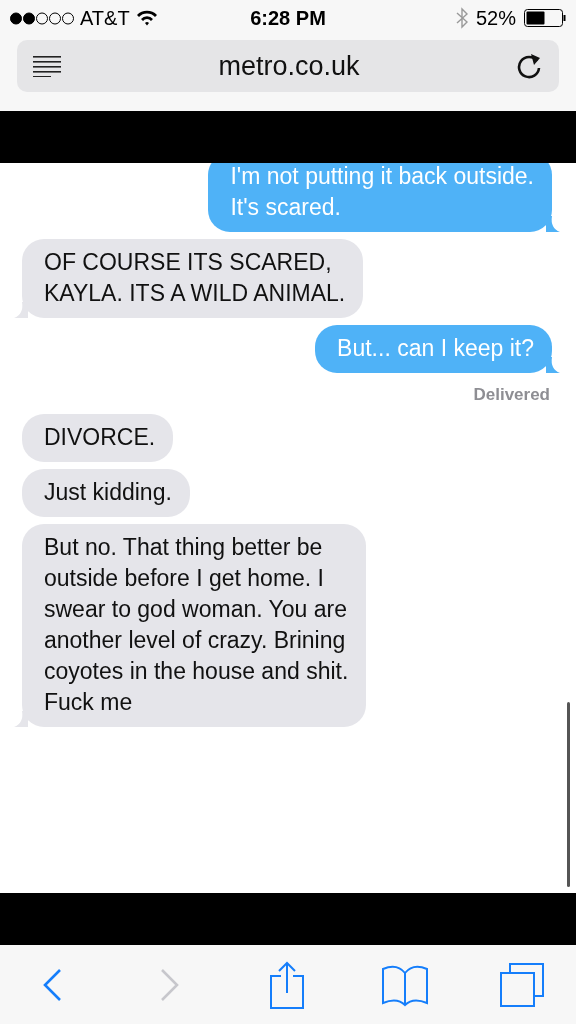  Describe the element at coordinates (530, 66) in the screenshot. I see `reload-icon` at that location.